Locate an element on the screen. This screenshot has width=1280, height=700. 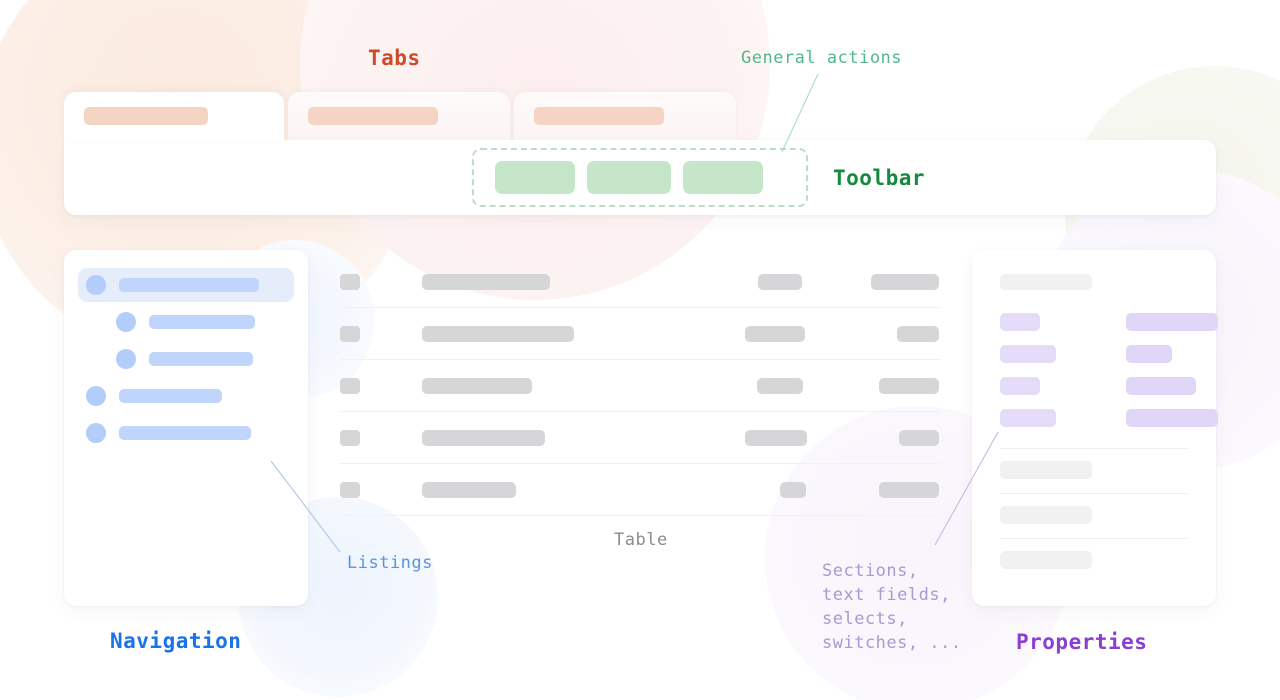
annotation-properties: Properties is located at coordinates (1082, 642).